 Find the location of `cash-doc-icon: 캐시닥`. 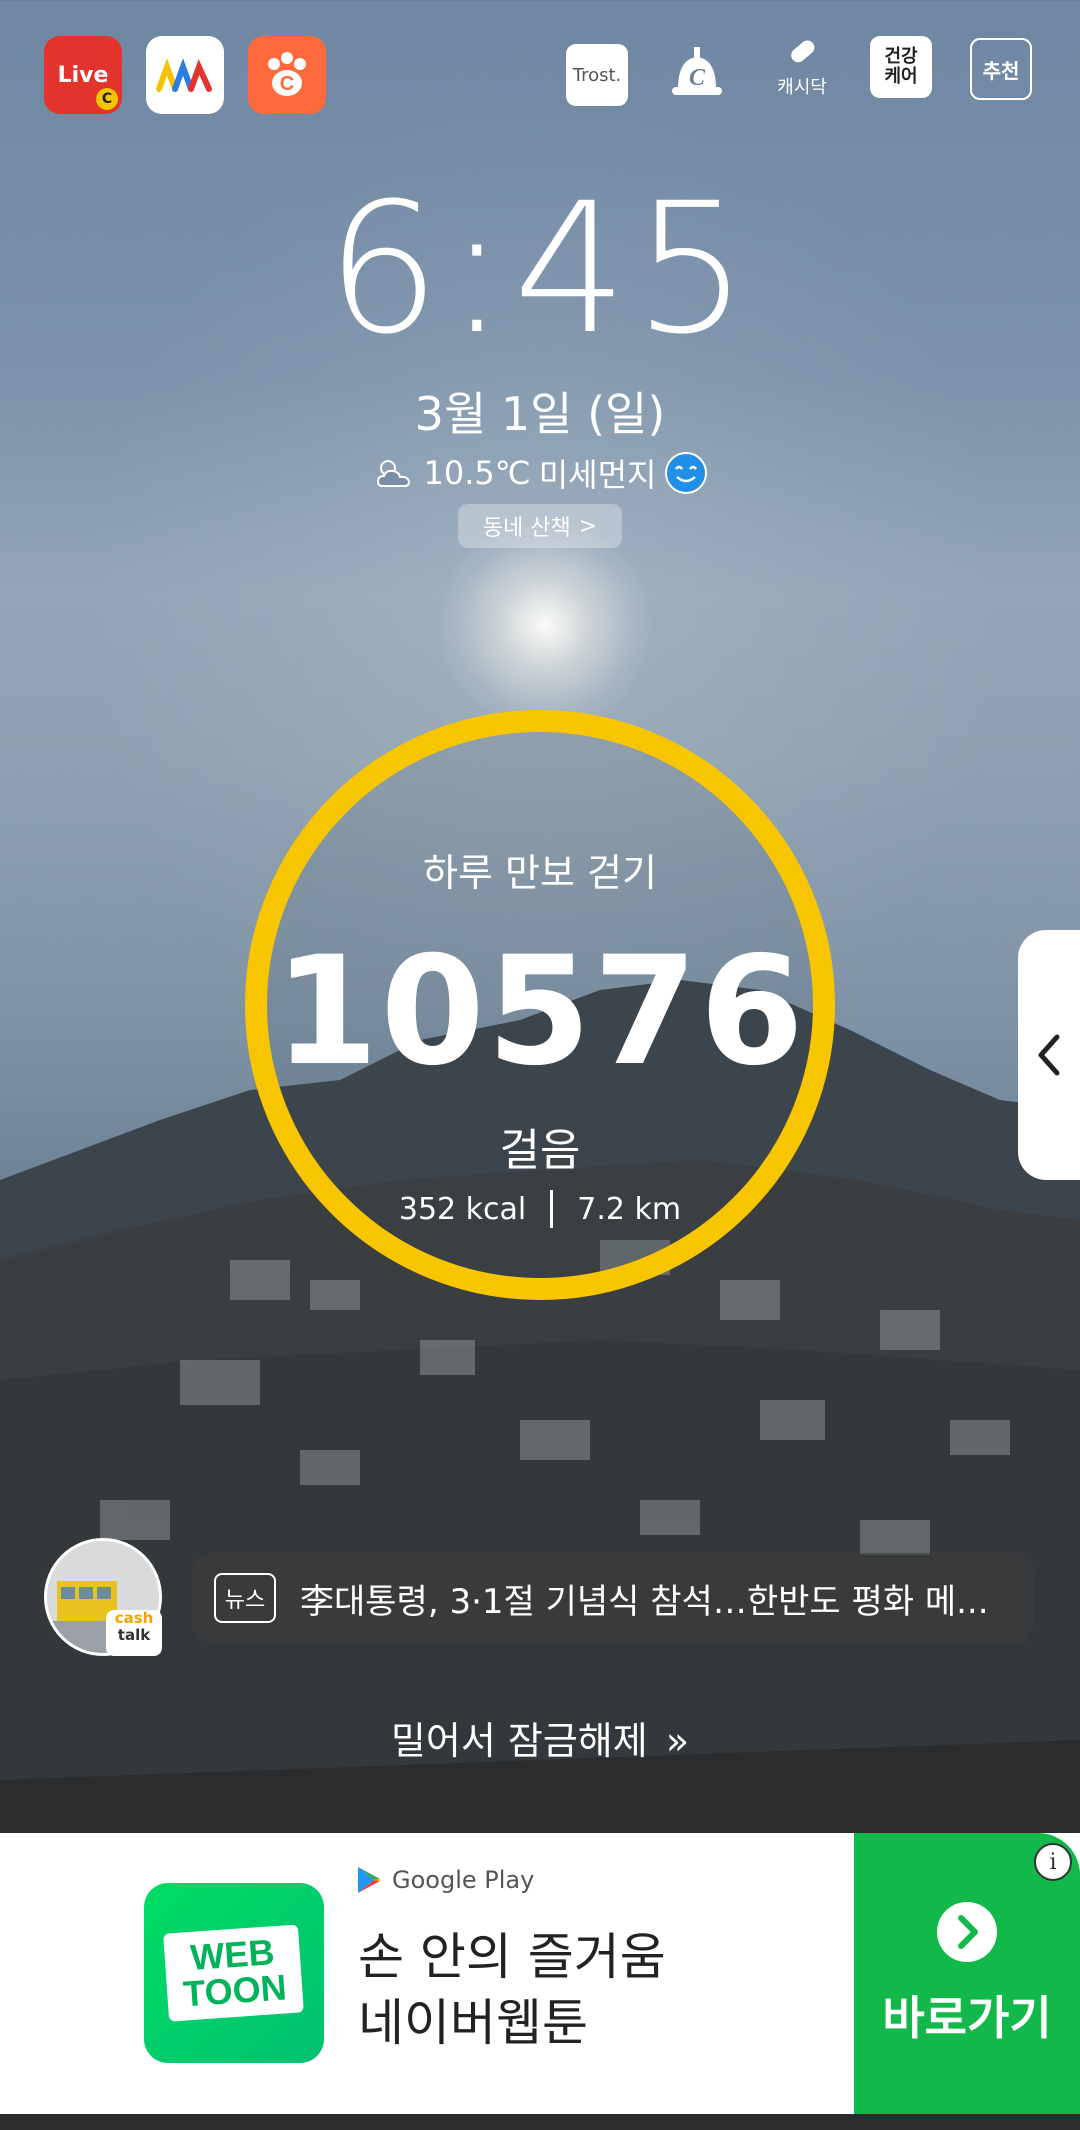

cash-doc-icon: 캐시닥 is located at coordinates (802, 68).